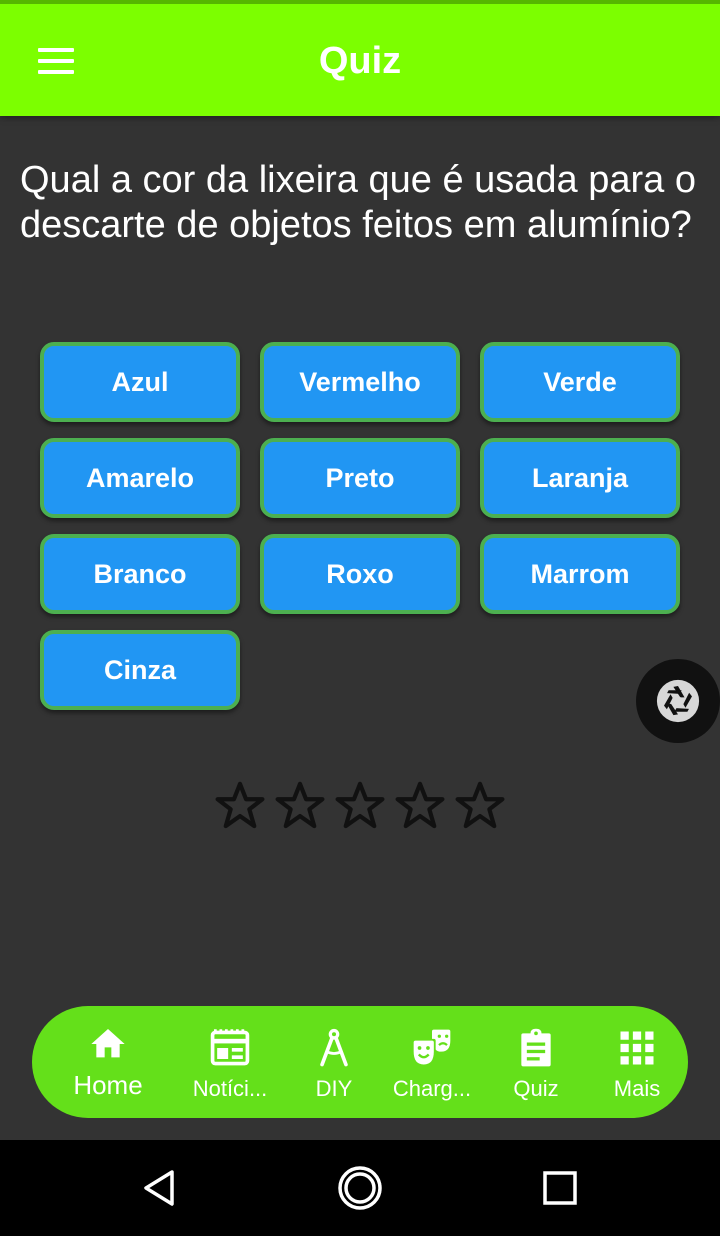 This screenshot has height=1236, width=720. What do you see at coordinates (360, 574) in the screenshot?
I see `answer-button-roxo: Roxo` at bounding box center [360, 574].